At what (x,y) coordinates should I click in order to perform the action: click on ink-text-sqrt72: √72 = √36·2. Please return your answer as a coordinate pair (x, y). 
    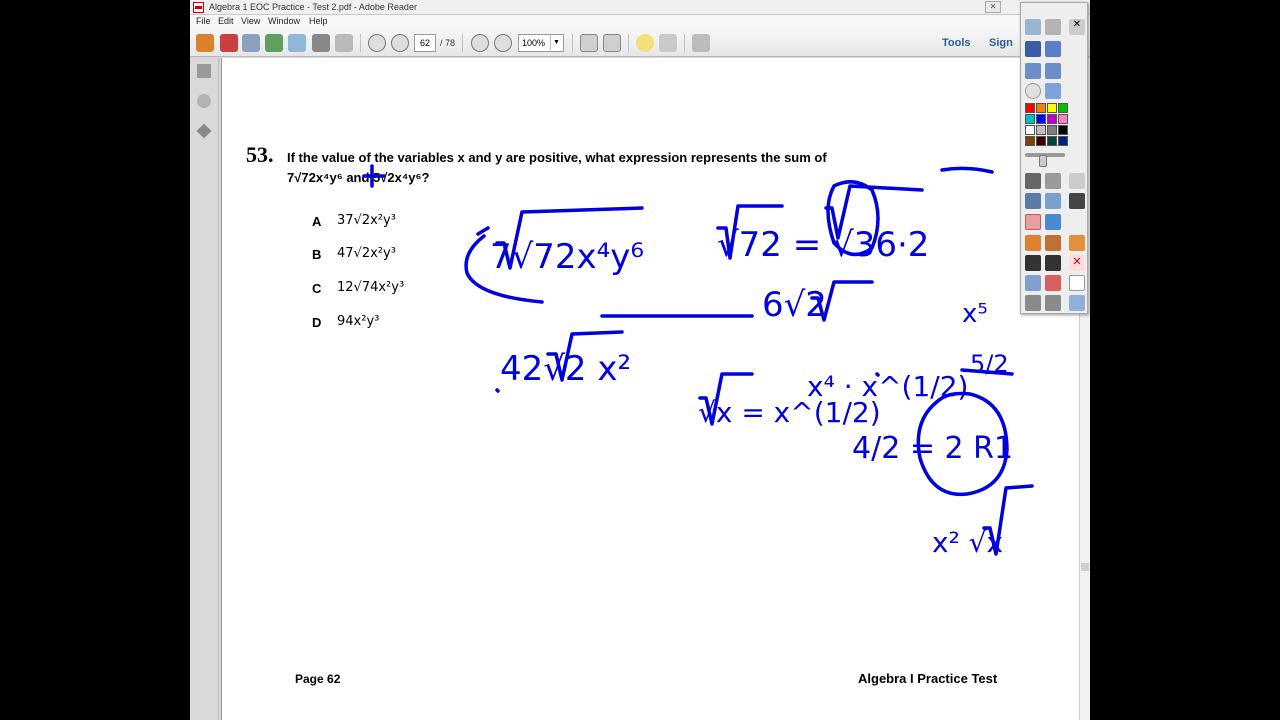
    Looking at the image, I should click on (823, 245).